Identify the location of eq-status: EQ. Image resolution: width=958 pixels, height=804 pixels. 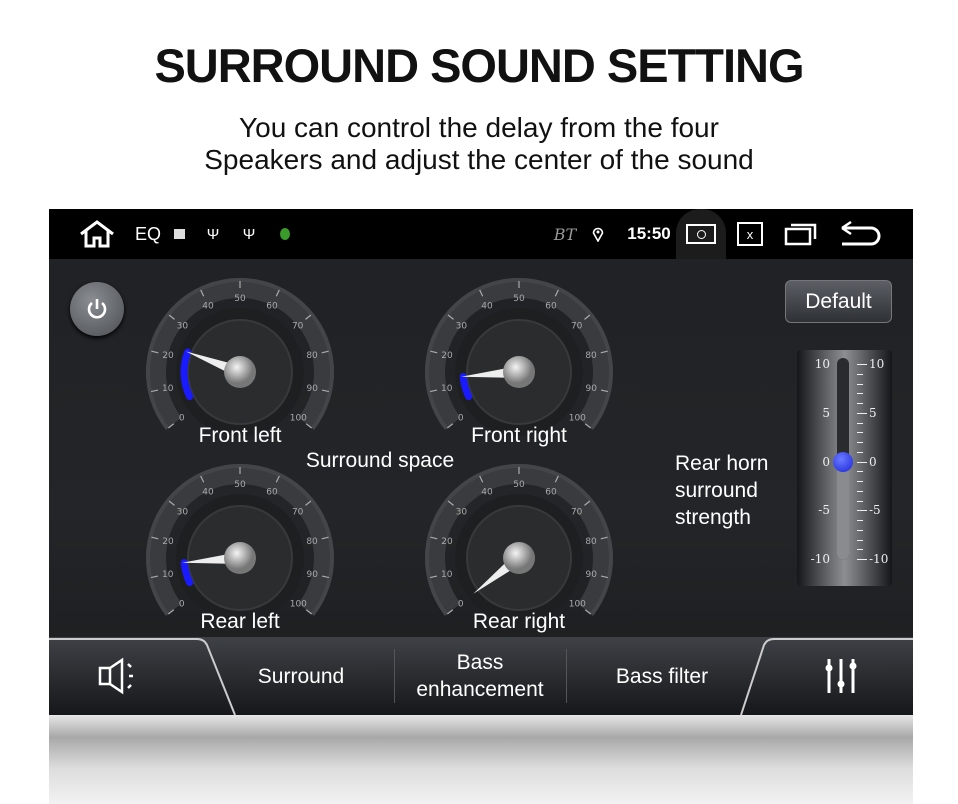
(147, 233).